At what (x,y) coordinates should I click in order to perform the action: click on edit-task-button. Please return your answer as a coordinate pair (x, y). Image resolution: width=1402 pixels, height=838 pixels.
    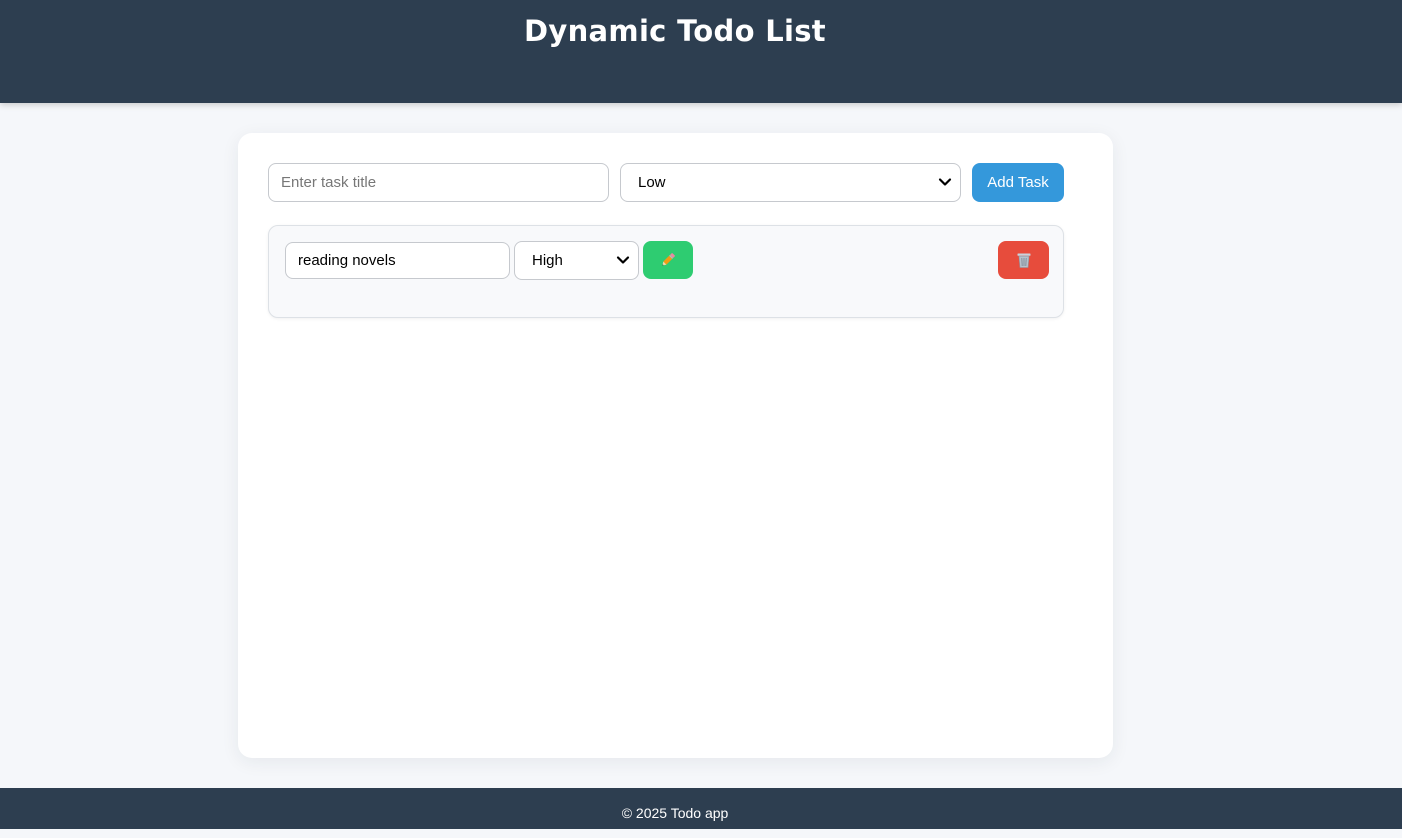
    Looking at the image, I should click on (668, 260).